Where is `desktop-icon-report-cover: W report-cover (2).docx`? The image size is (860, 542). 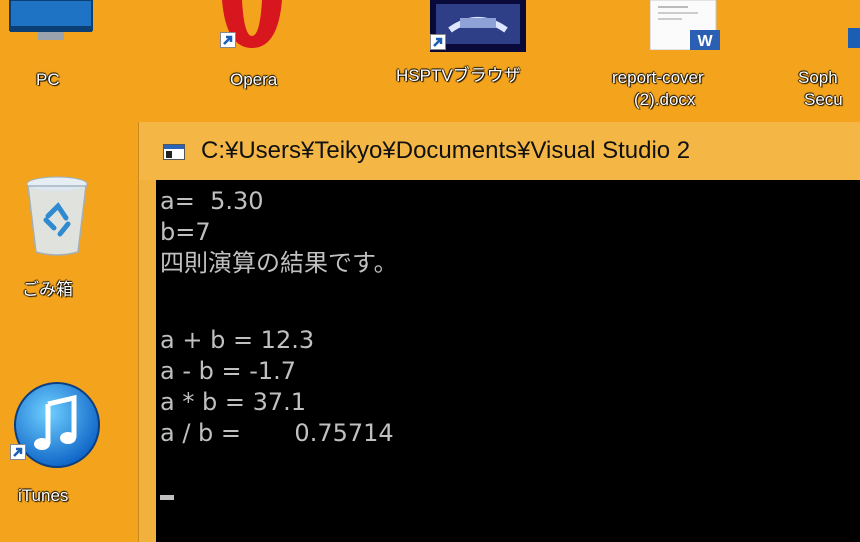
desktop-icon-report-cover: W report-cover (2).docx is located at coordinates (690, 60).